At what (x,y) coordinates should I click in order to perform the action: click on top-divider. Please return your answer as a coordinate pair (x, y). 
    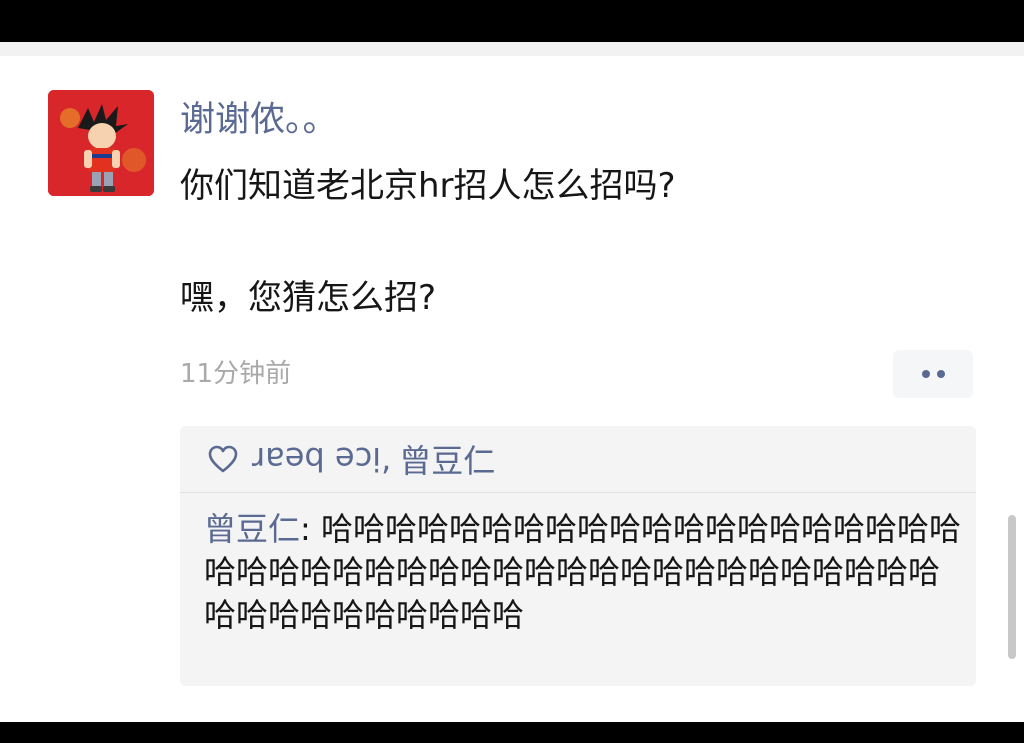
    Looking at the image, I should click on (512, 49).